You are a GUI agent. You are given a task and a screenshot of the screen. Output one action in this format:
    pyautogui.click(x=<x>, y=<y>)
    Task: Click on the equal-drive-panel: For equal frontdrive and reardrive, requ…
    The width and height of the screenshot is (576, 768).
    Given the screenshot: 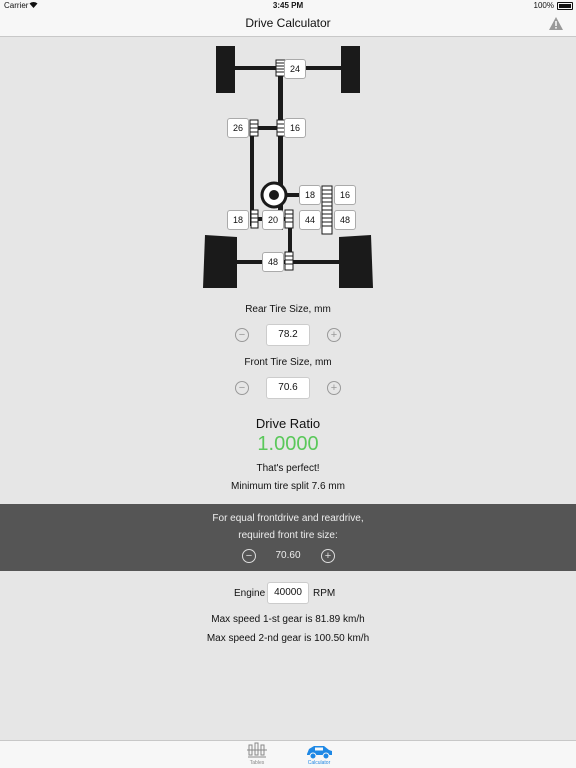 What is the action you would take?
    pyautogui.click(x=288, y=537)
    